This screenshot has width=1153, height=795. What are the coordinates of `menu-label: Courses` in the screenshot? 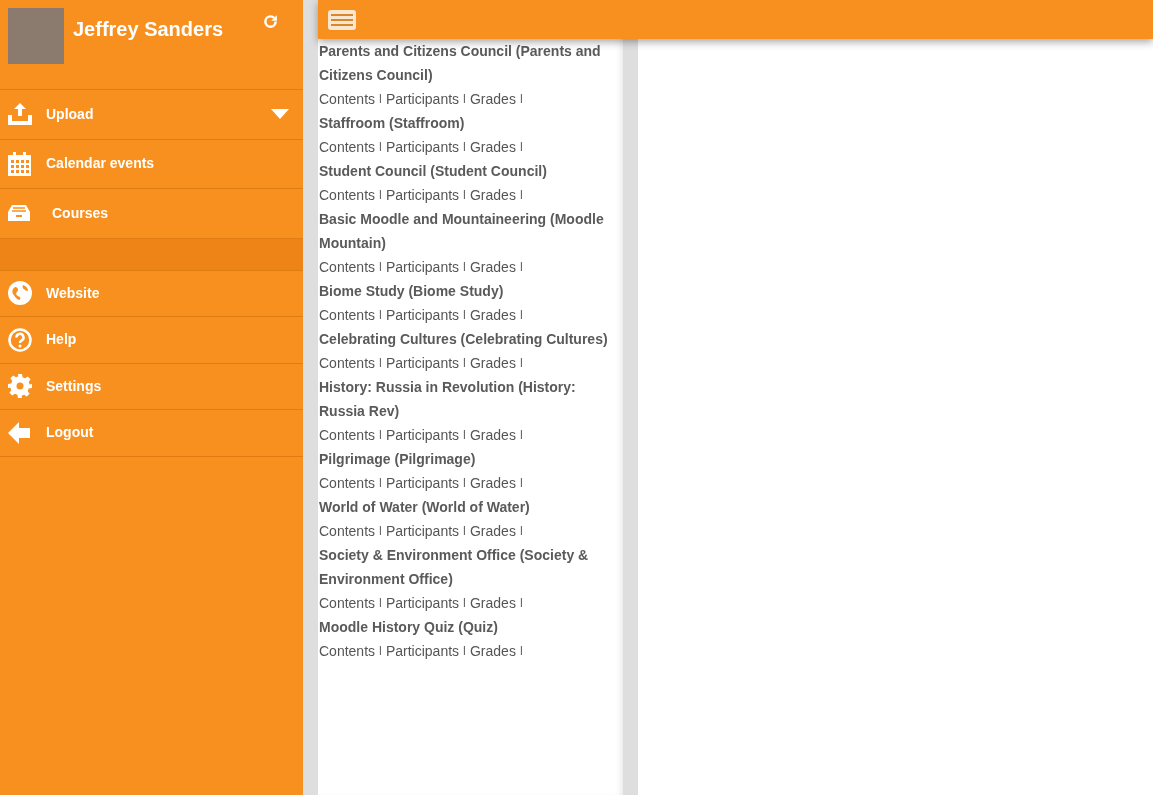 It's located at (80, 213).